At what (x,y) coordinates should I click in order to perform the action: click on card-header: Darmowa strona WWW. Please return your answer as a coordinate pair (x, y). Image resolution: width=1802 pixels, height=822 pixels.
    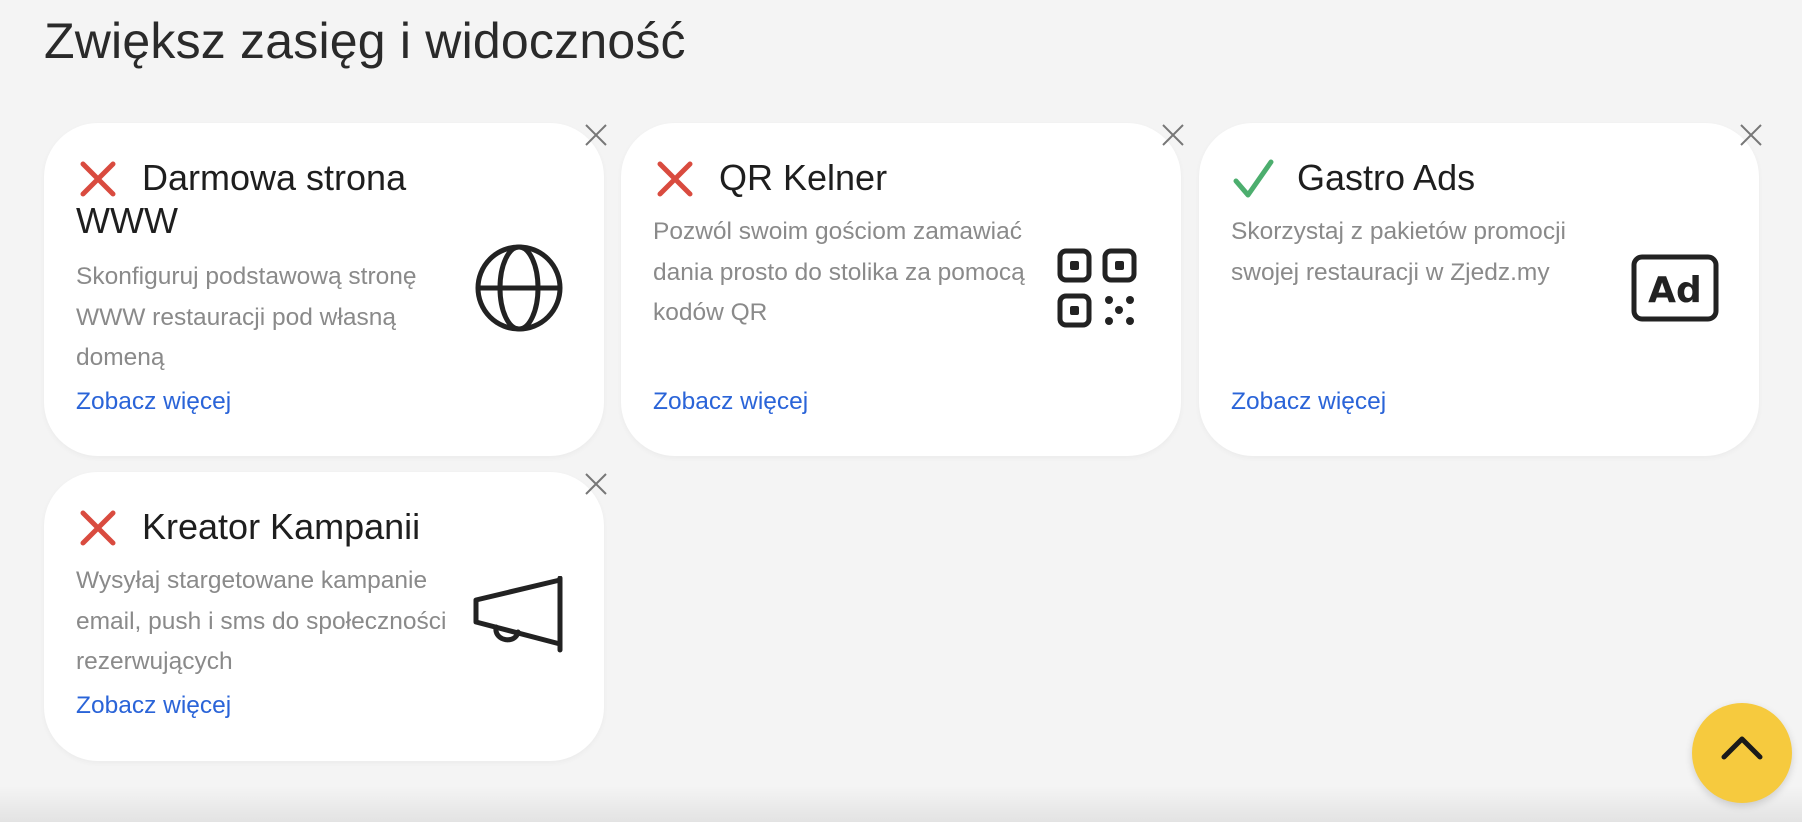
    Looking at the image, I should click on (280, 196).